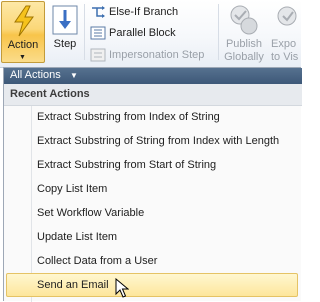 The height and width of the screenshot is (302, 320). I want to click on branch-icon, so click(98, 13).